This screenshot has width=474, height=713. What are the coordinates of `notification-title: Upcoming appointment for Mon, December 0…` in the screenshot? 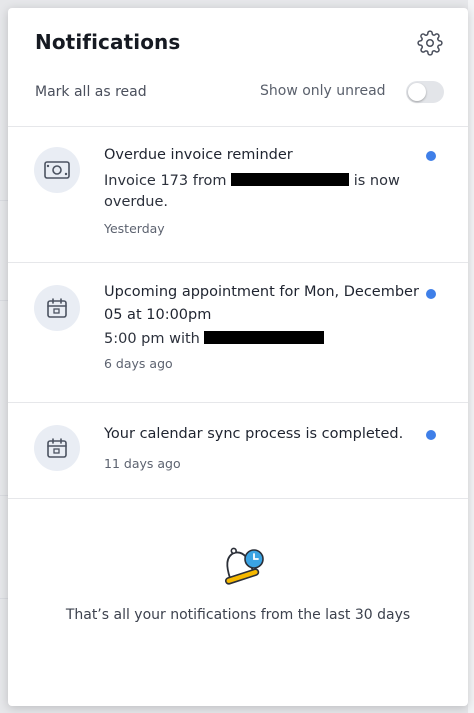 It's located at (261, 303).